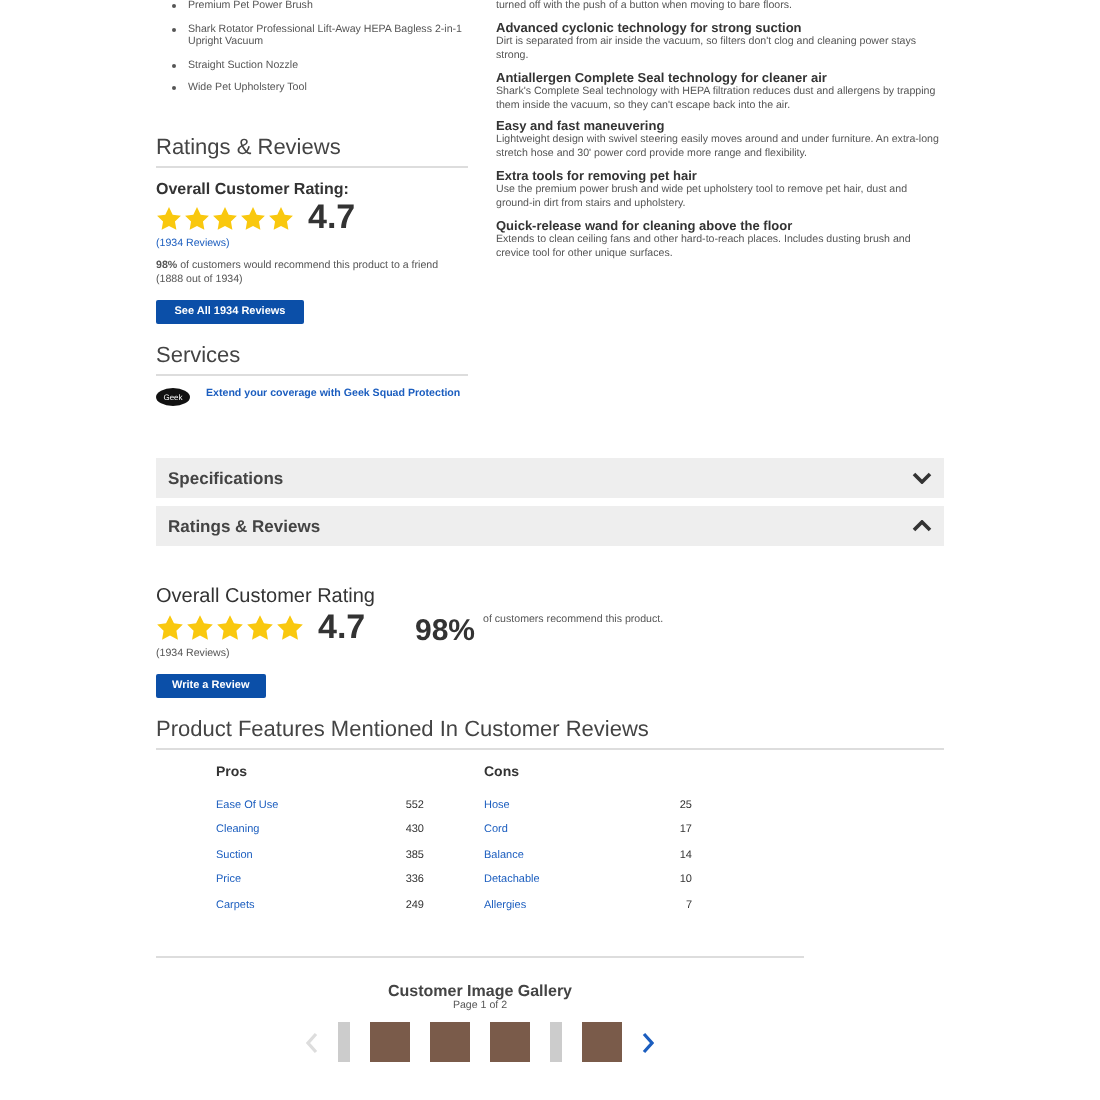 The image size is (1100, 1100). What do you see at coordinates (550, 525) in the screenshot?
I see `accordion-header: Ratings & Reviews` at bounding box center [550, 525].